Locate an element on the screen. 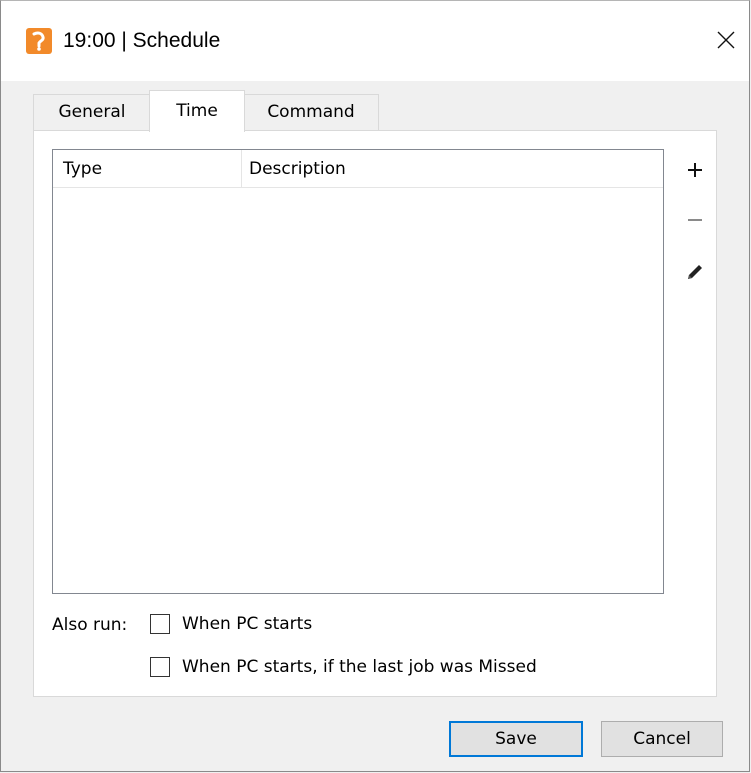 The image size is (751, 773). tab-command: Command is located at coordinates (311, 112).